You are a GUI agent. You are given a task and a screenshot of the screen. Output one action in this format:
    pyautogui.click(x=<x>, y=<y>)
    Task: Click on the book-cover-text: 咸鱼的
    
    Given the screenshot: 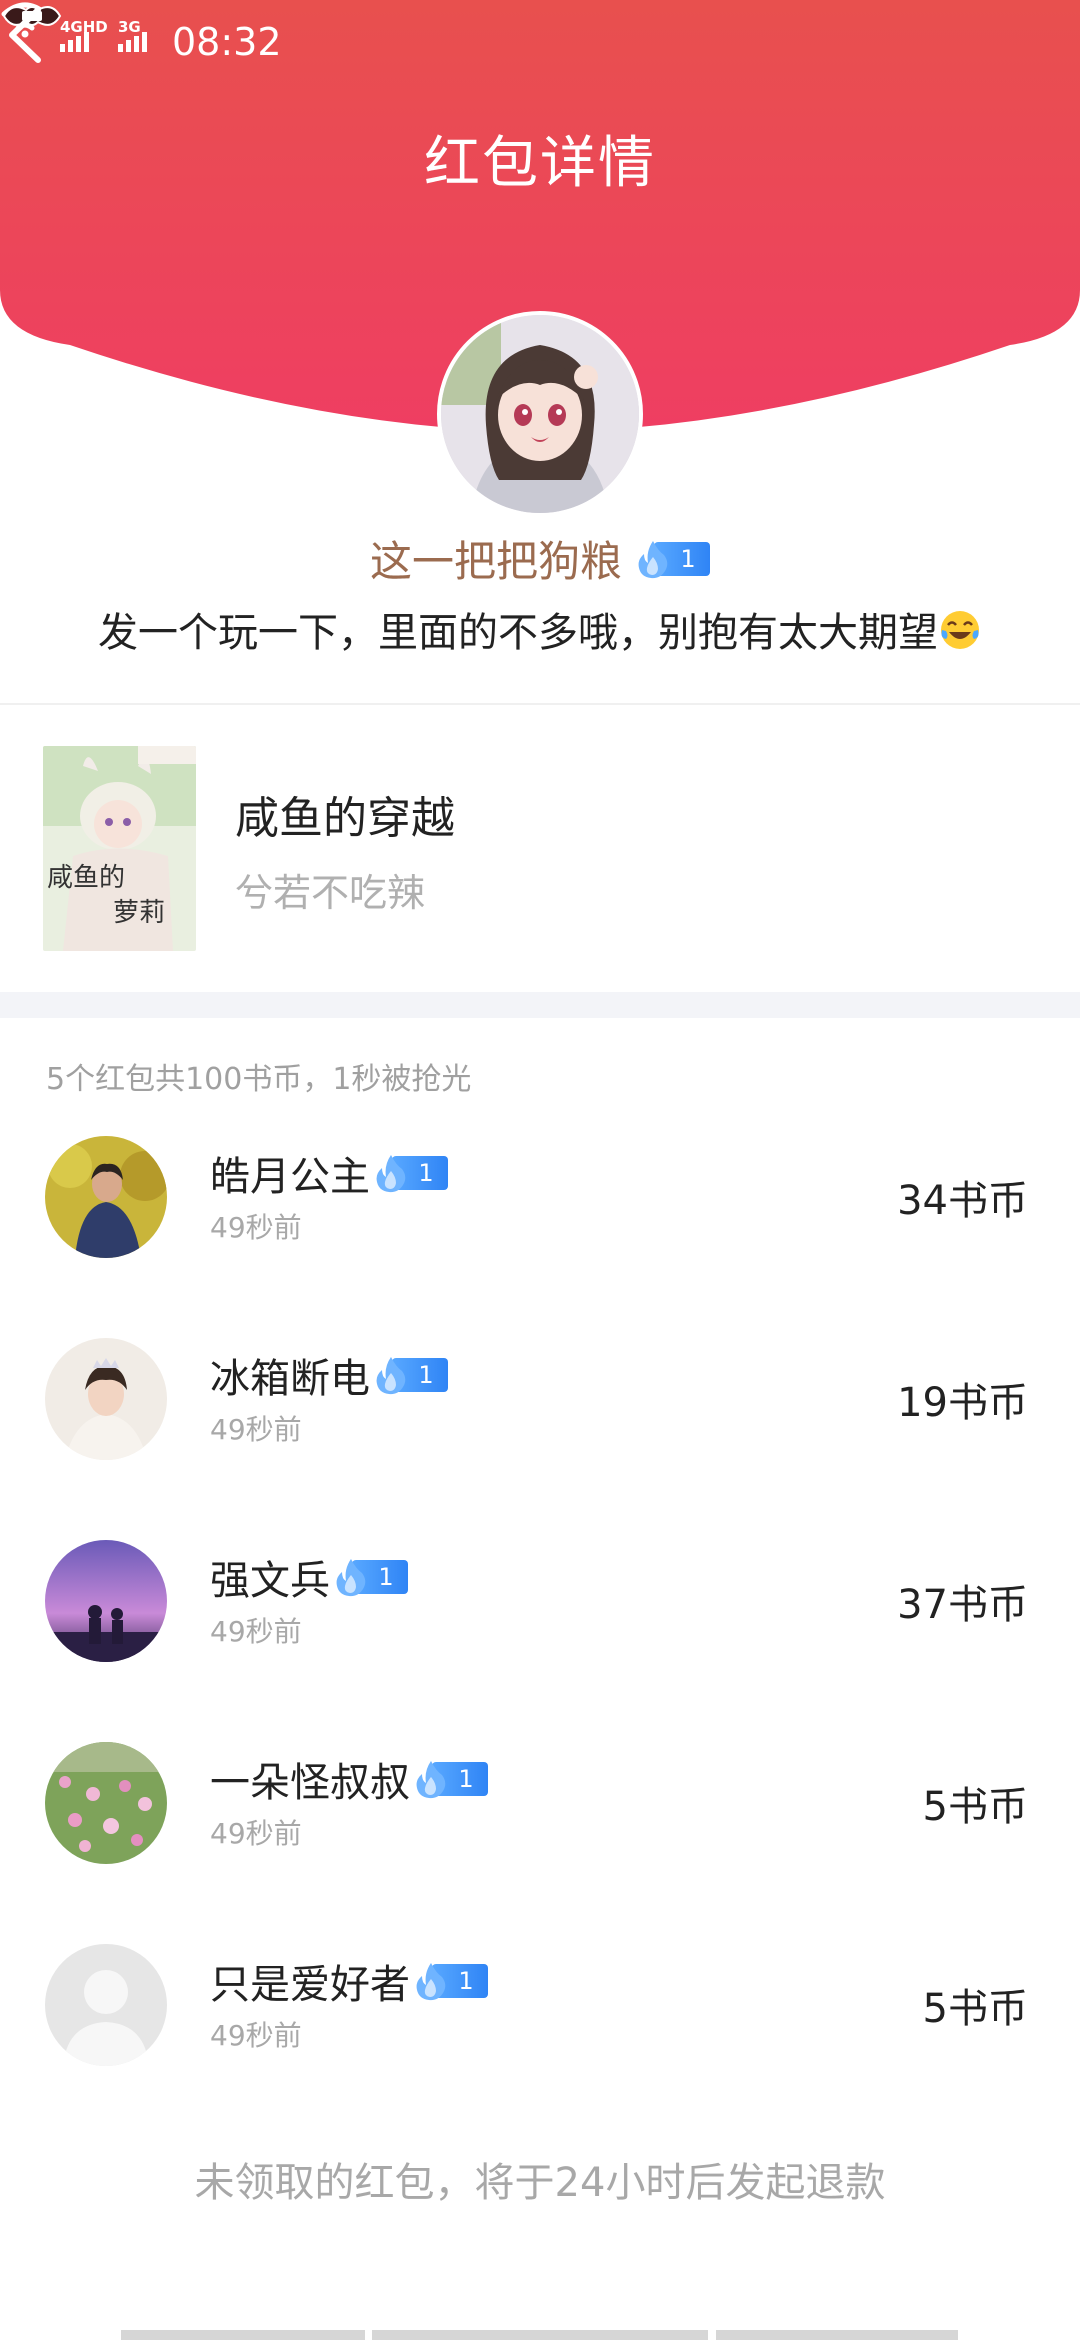 What is the action you would take?
    pyautogui.click(x=86, y=878)
    